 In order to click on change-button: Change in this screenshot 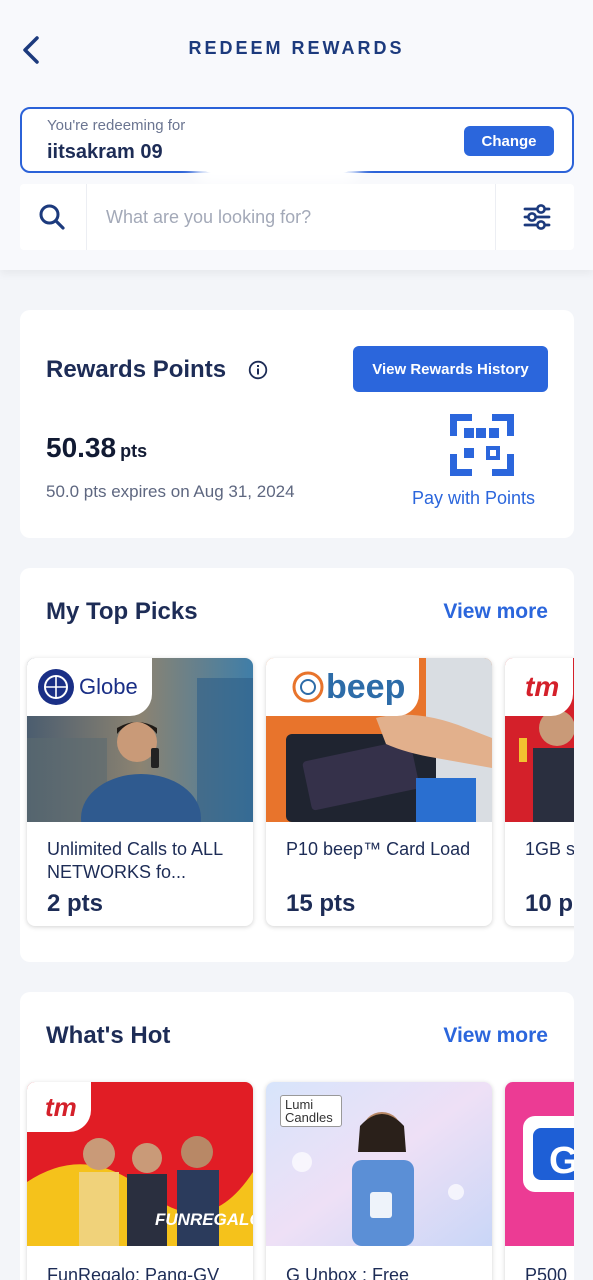, I will do `click(509, 141)`.